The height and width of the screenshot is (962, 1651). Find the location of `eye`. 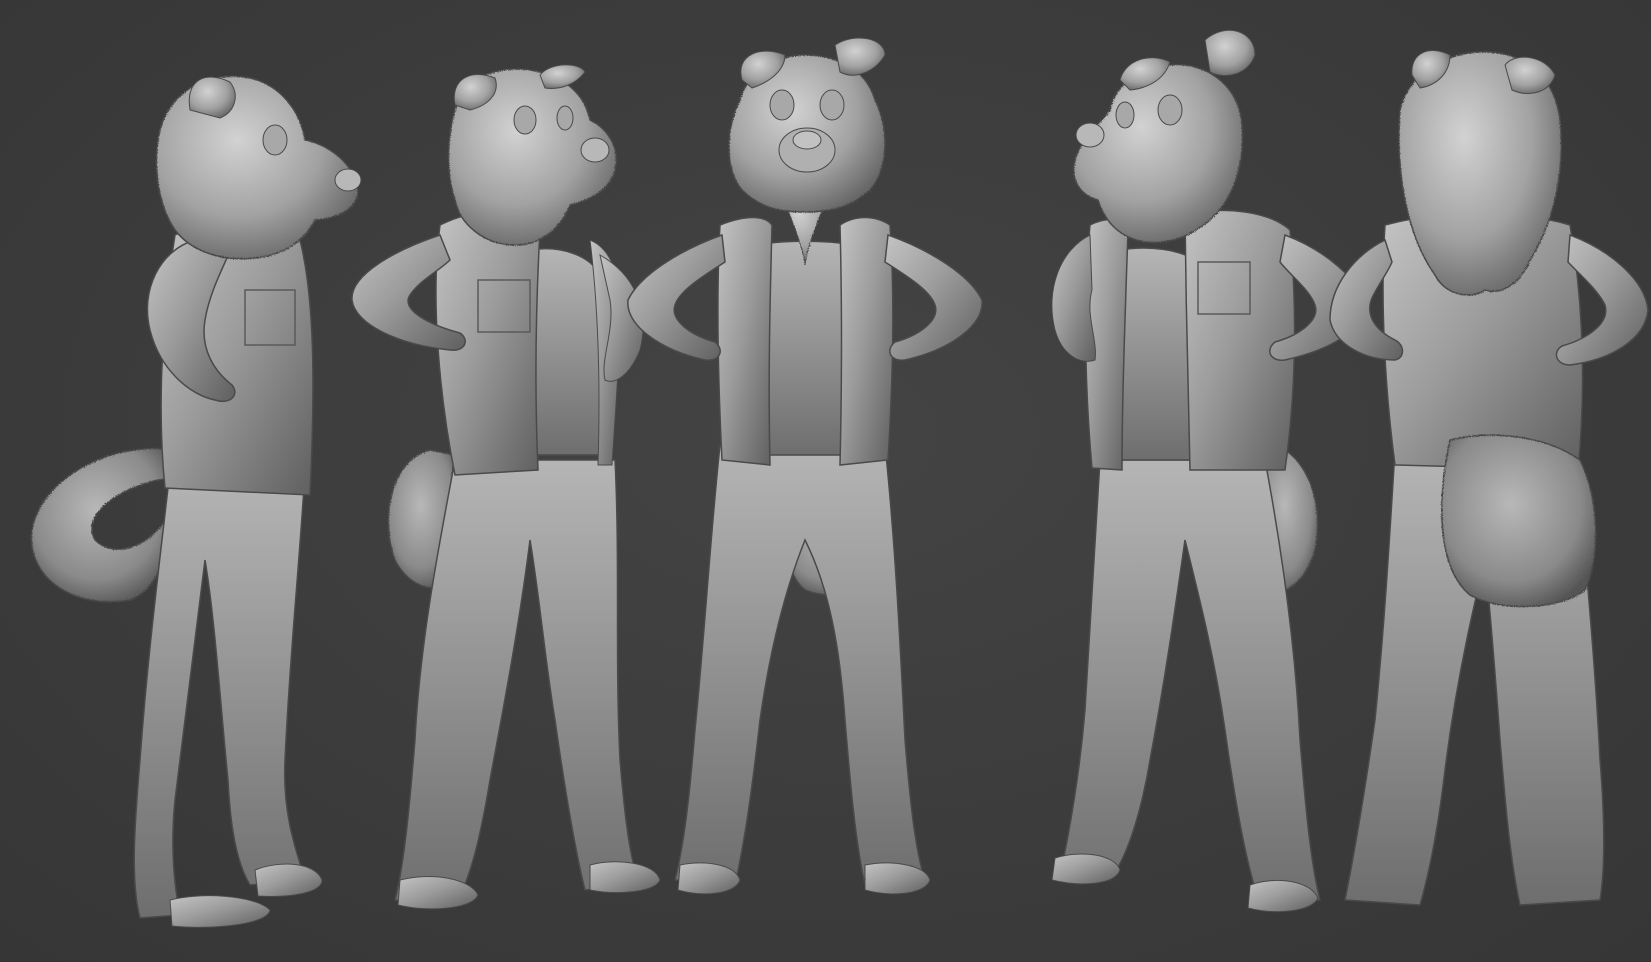

eye is located at coordinates (275, 140).